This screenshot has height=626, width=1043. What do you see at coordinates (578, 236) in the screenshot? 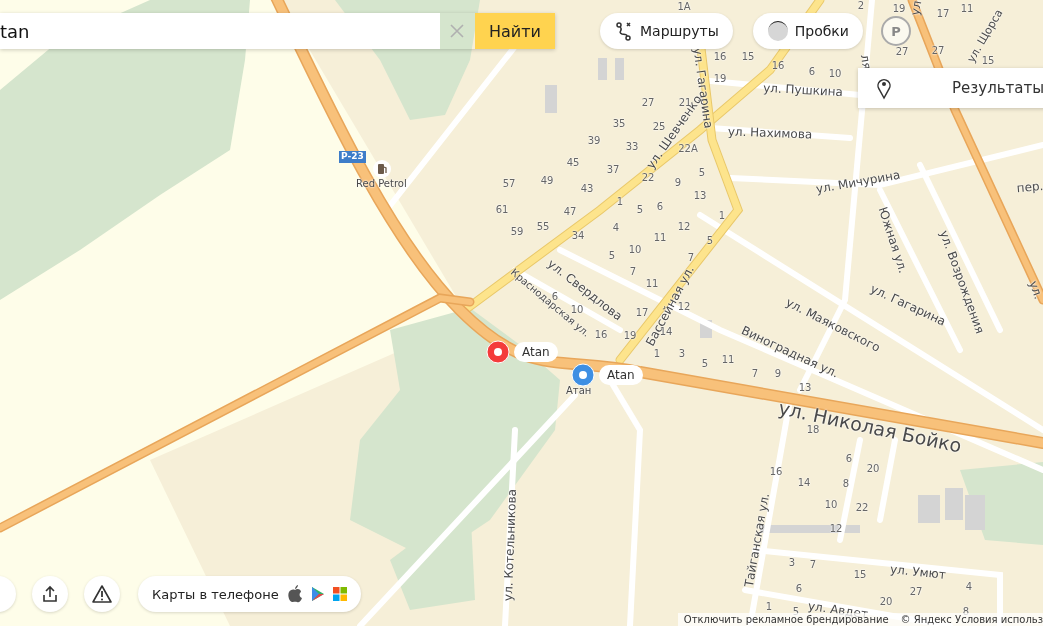
I see `house-number: 34` at bounding box center [578, 236].